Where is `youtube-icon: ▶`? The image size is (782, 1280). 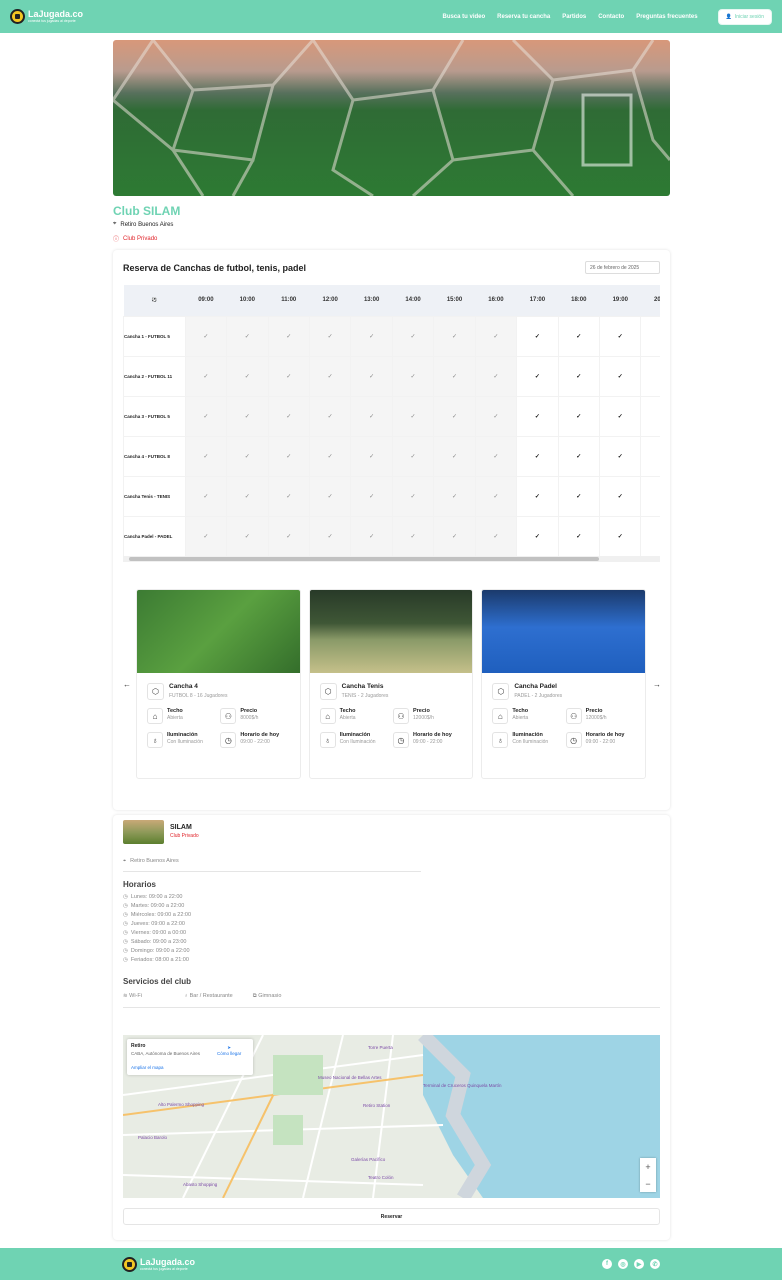 youtube-icon: ▶ is located at coordinates (639, 1264).